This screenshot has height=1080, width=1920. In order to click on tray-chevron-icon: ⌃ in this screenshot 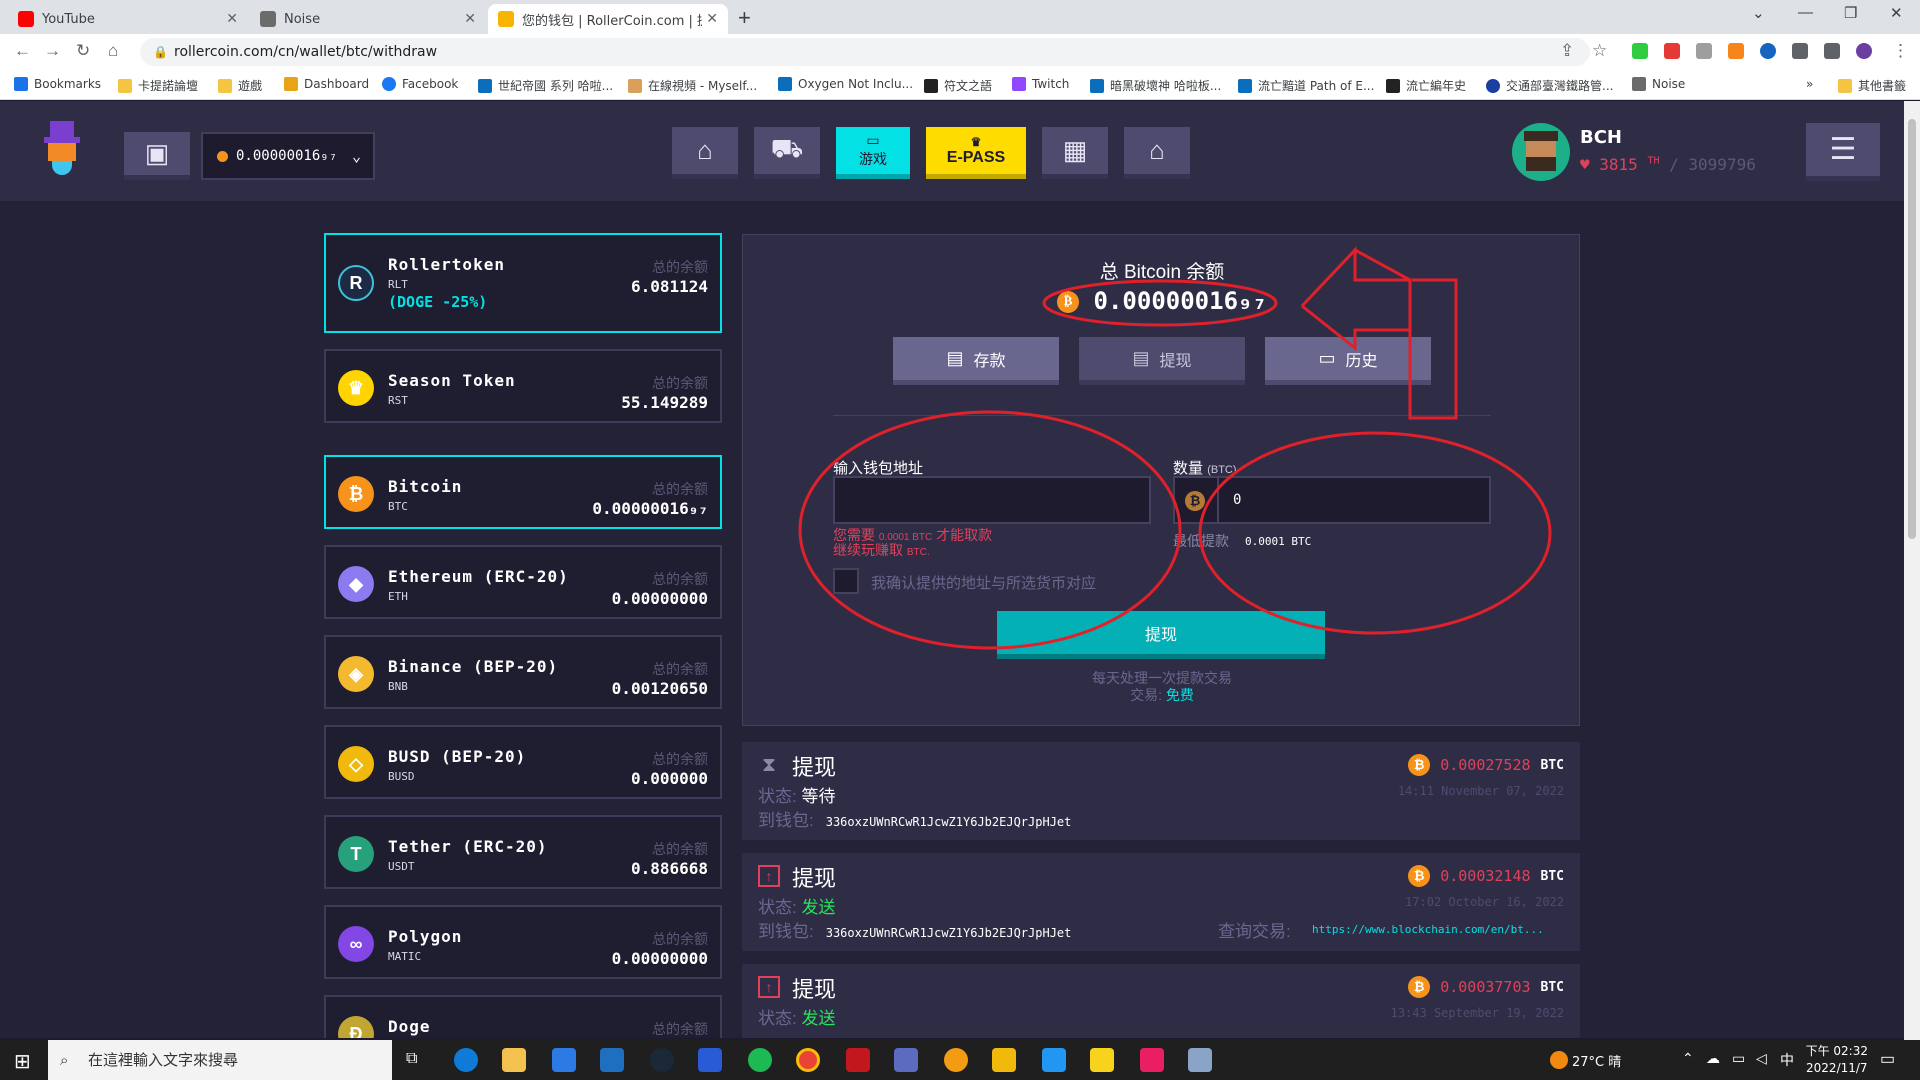, I will do `click(1688, 1058)`.